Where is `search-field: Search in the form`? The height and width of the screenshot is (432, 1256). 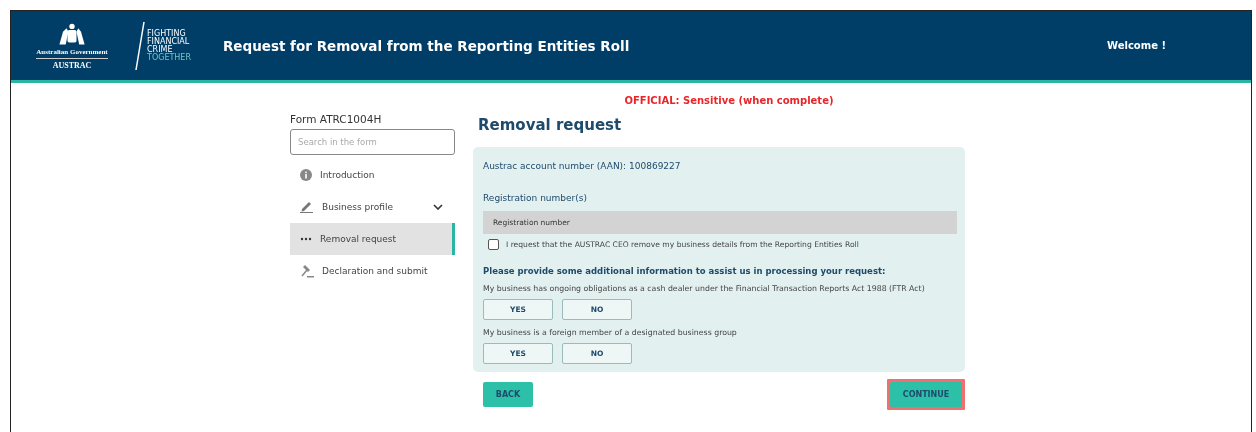
search-field: Search in the form is located at coordinates (372, 142).